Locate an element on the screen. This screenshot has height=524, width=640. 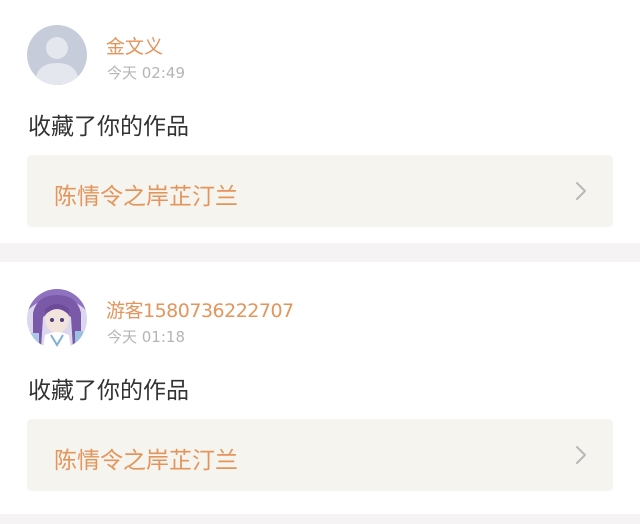
anime-girl-avatar is located at coordinates (57, 319).